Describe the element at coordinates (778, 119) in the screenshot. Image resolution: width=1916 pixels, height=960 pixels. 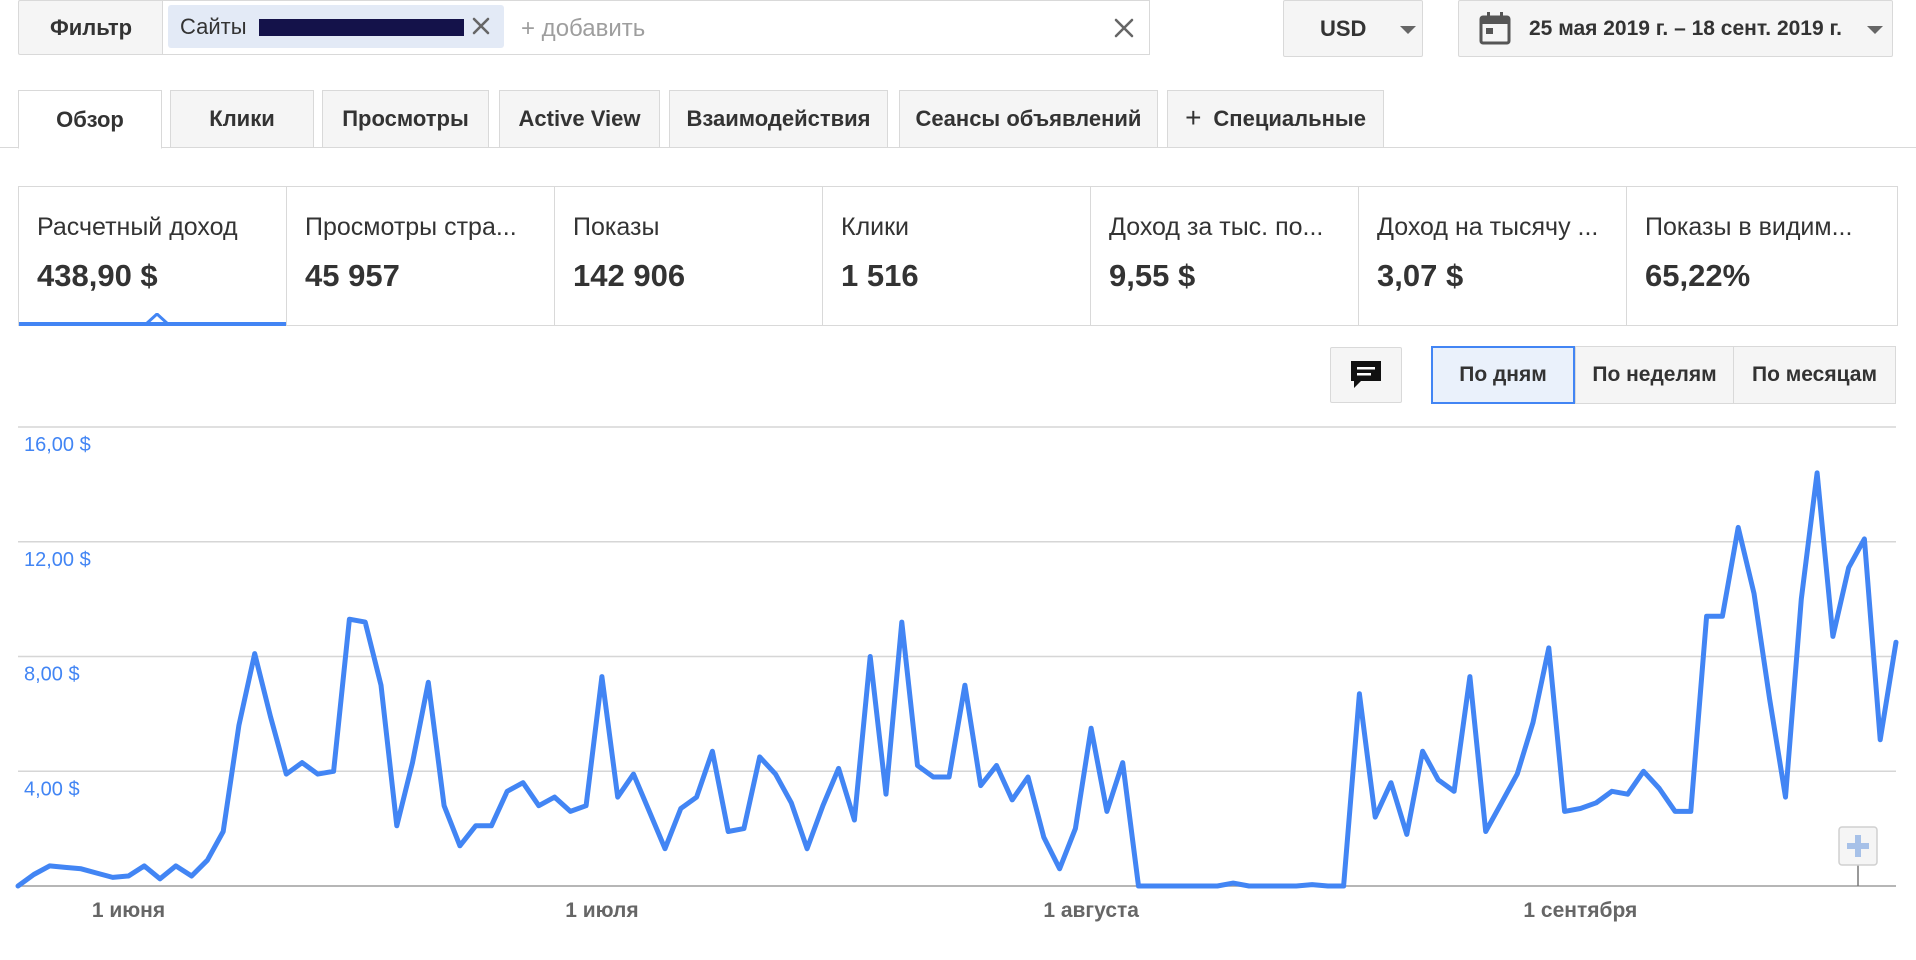
I see `tab-interactions: Взаимодействия` at that location.